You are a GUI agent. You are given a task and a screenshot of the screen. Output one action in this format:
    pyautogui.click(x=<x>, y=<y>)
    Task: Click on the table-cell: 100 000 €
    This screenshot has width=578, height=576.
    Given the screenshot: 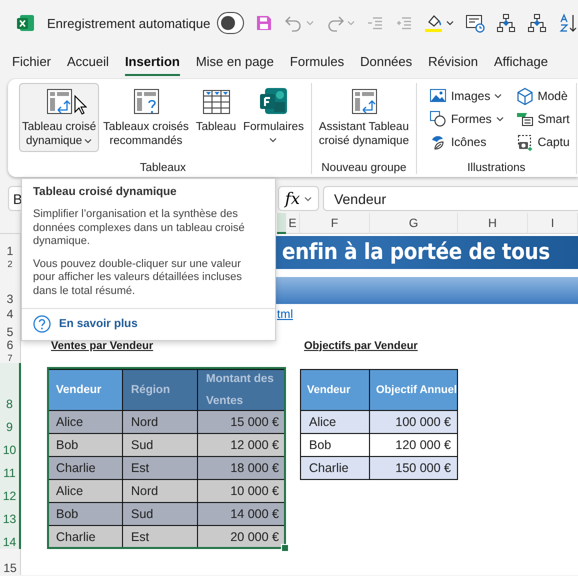 What is the action you would take?
    pyautogui.click(x=414, y=422)
    